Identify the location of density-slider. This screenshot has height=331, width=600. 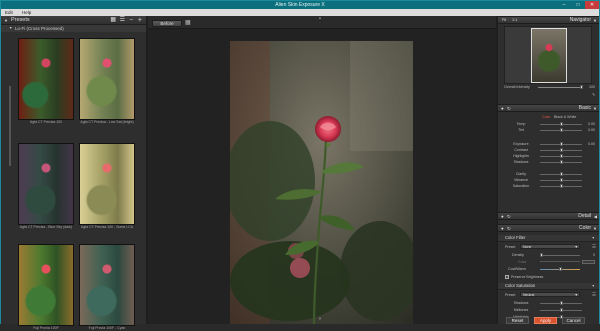
(560, 255).